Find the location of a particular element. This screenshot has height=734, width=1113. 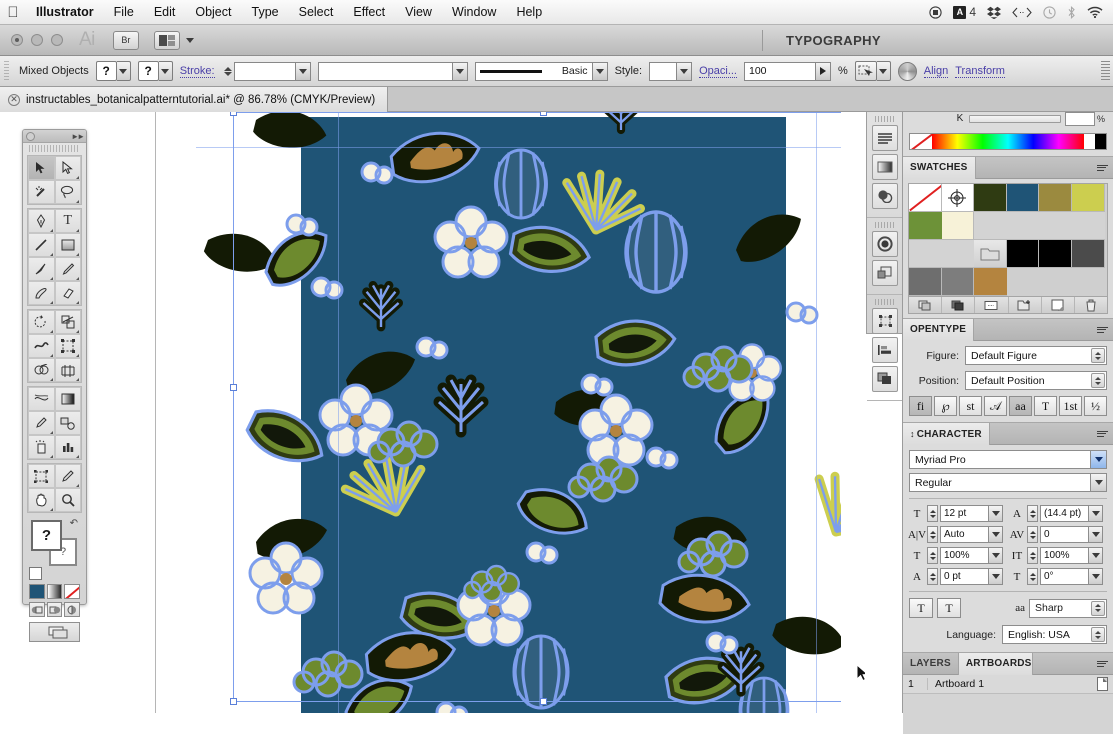

select-similar-chevron-down-icon is located at coordinates (883, 71).